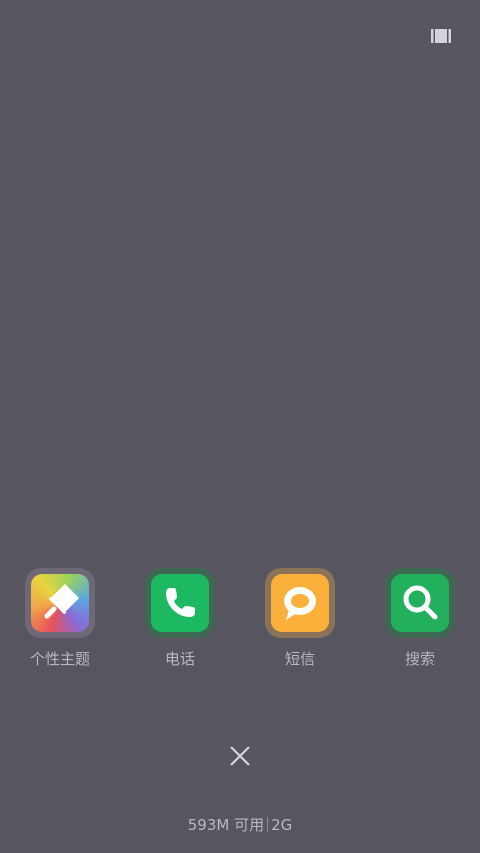 This screenshot has width=480, height=853. What do you see at coordinates (268, 824) in the screenshot?
I see `memory-divider` at bounding box center [268, 824].